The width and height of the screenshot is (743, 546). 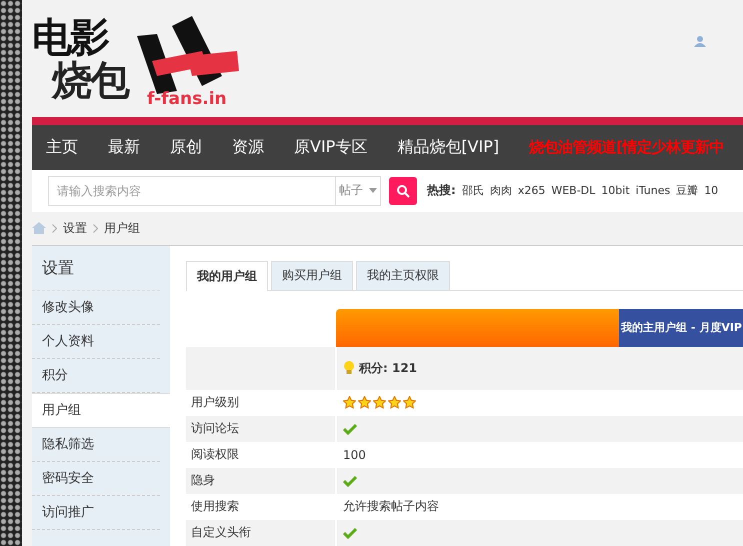 I want to click on table-cell: 自定义头衔, so click(x=260, y=533).